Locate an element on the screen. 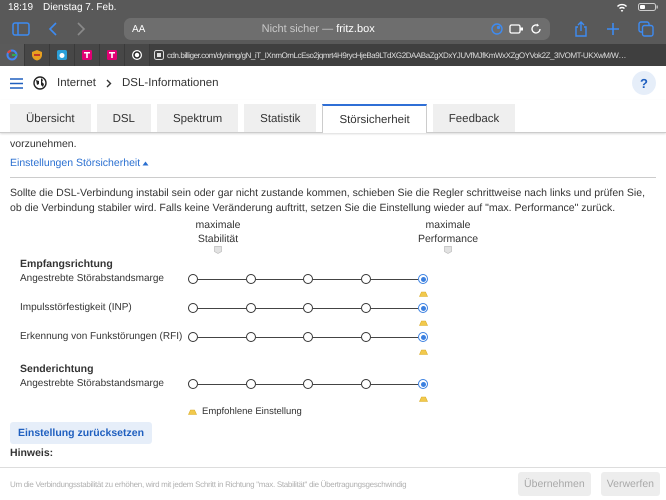 The width and height of the screenshot is (666, 500). address-bar: AA Nicht sicher — fritz.box is located at coordinates (337, 29).